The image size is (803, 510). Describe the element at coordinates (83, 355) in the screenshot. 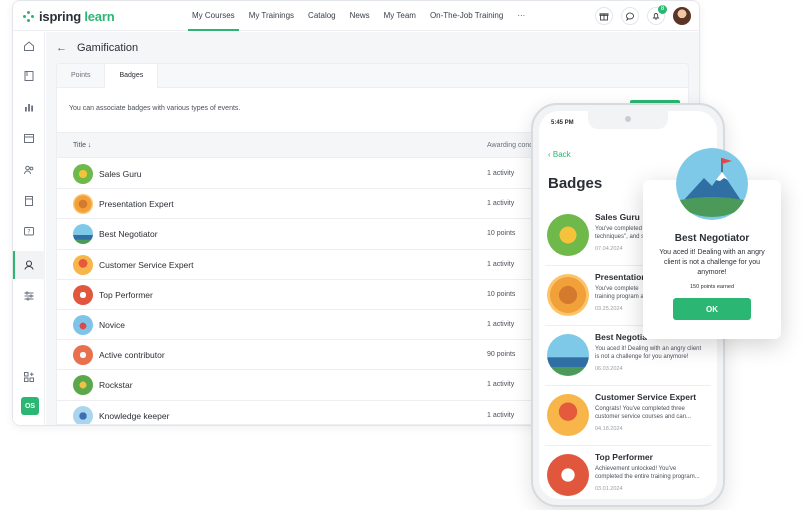

I see `contributor-badge-icon` at that location.